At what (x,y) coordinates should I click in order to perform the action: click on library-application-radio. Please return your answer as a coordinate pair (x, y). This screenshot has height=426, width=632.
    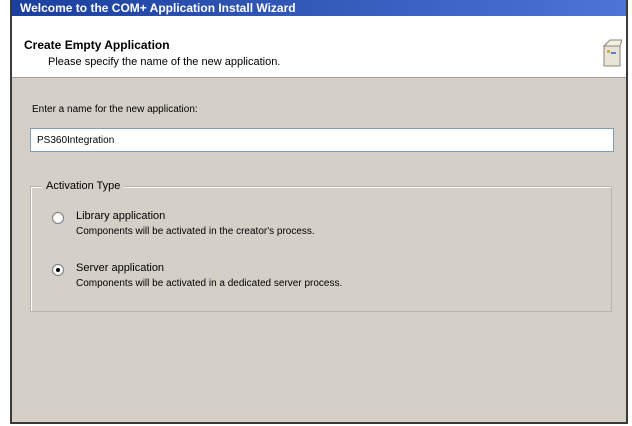
    Looking at the image, I should click on (58, 218).